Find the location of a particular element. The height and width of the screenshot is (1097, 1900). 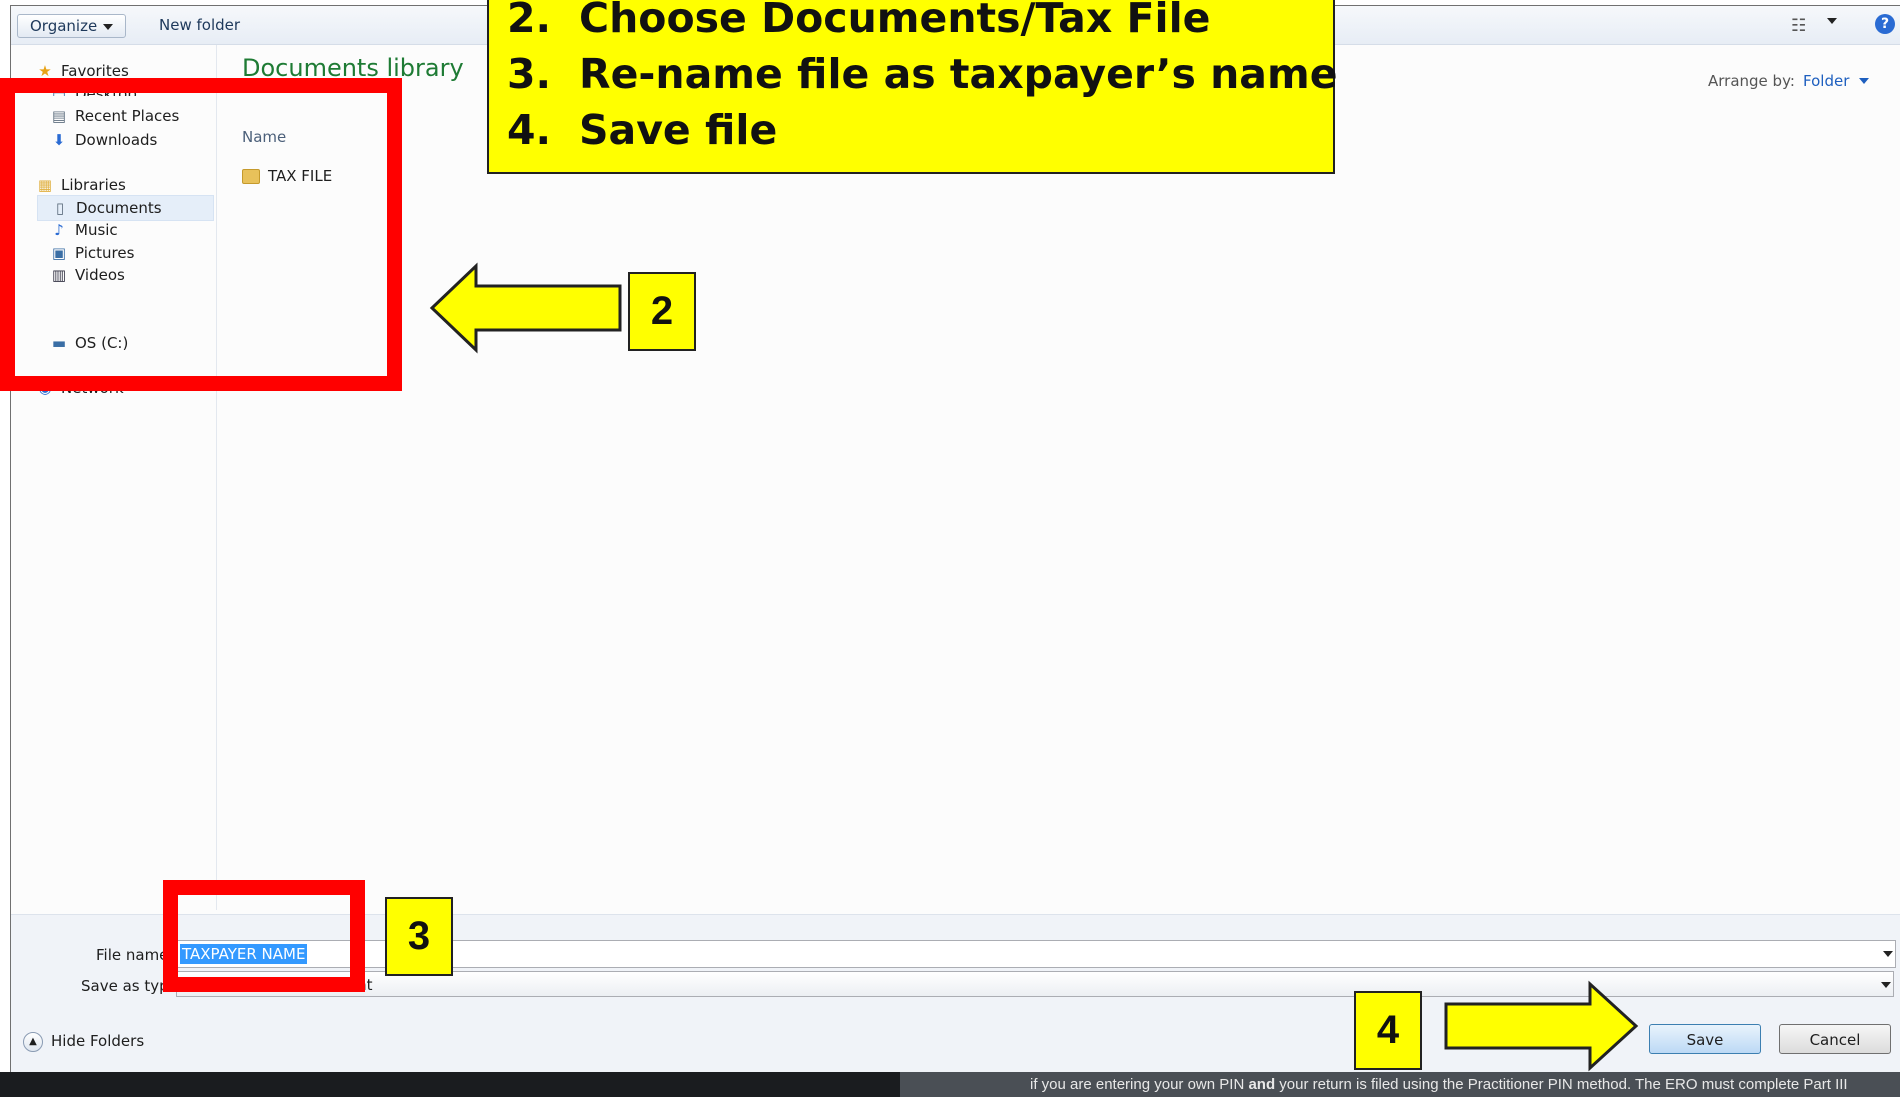

marker-3: 3 is located at coordinates (419, 936).